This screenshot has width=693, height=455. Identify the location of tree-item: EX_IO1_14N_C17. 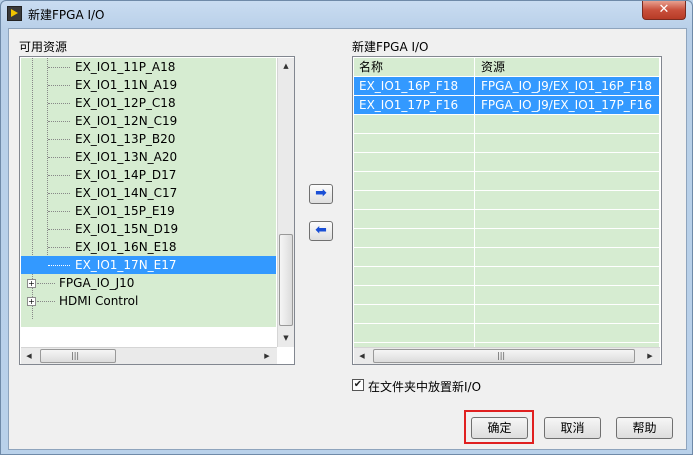
(148, 193).